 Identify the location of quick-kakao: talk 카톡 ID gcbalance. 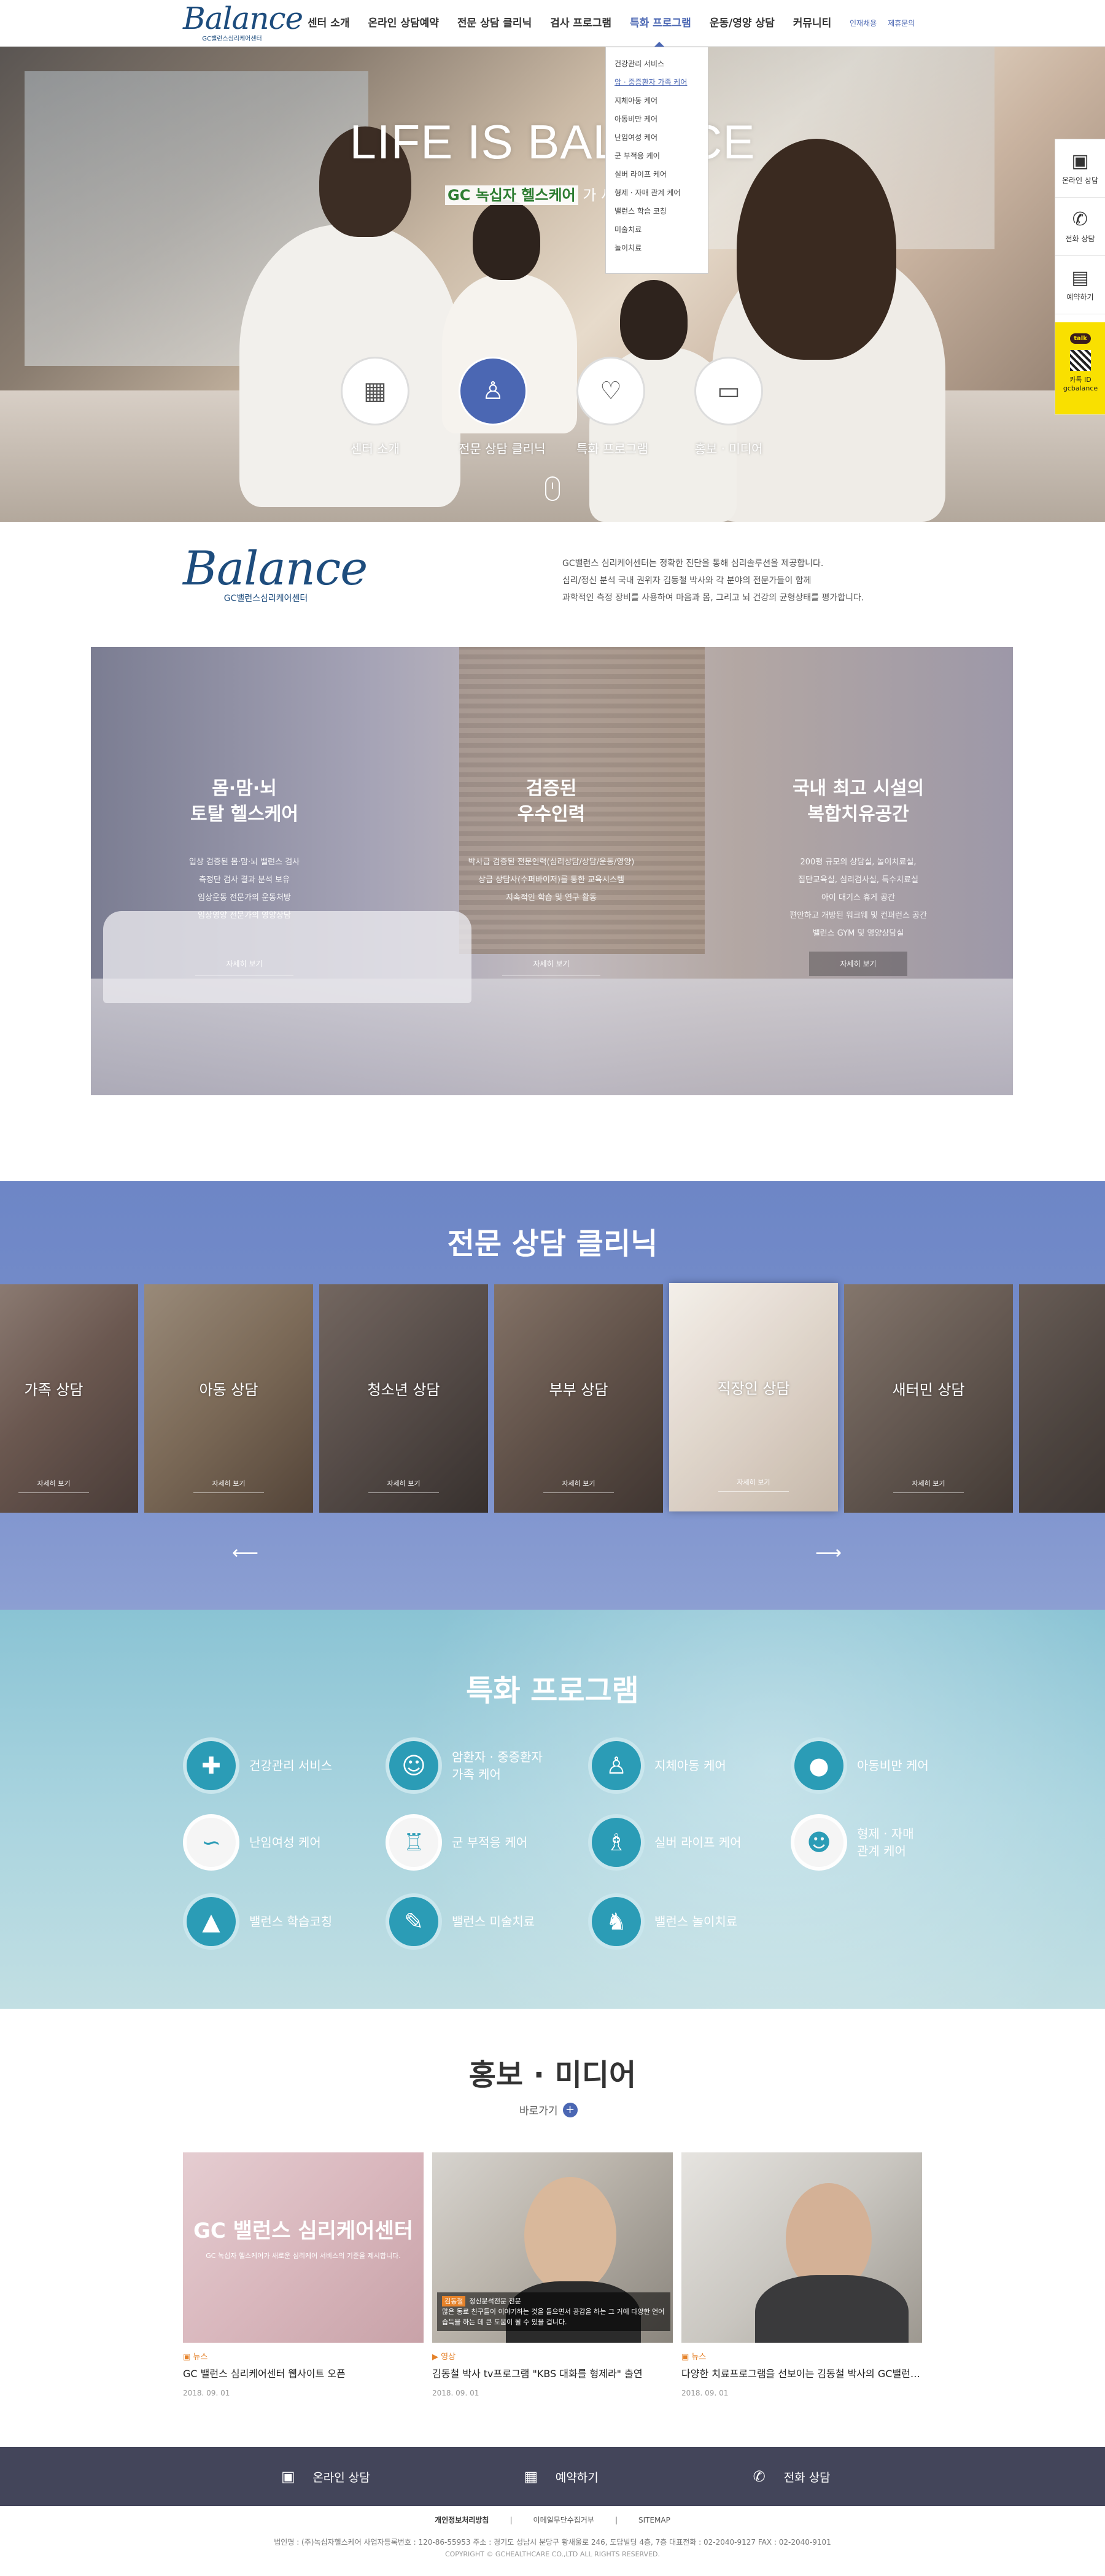
(1080, 368).